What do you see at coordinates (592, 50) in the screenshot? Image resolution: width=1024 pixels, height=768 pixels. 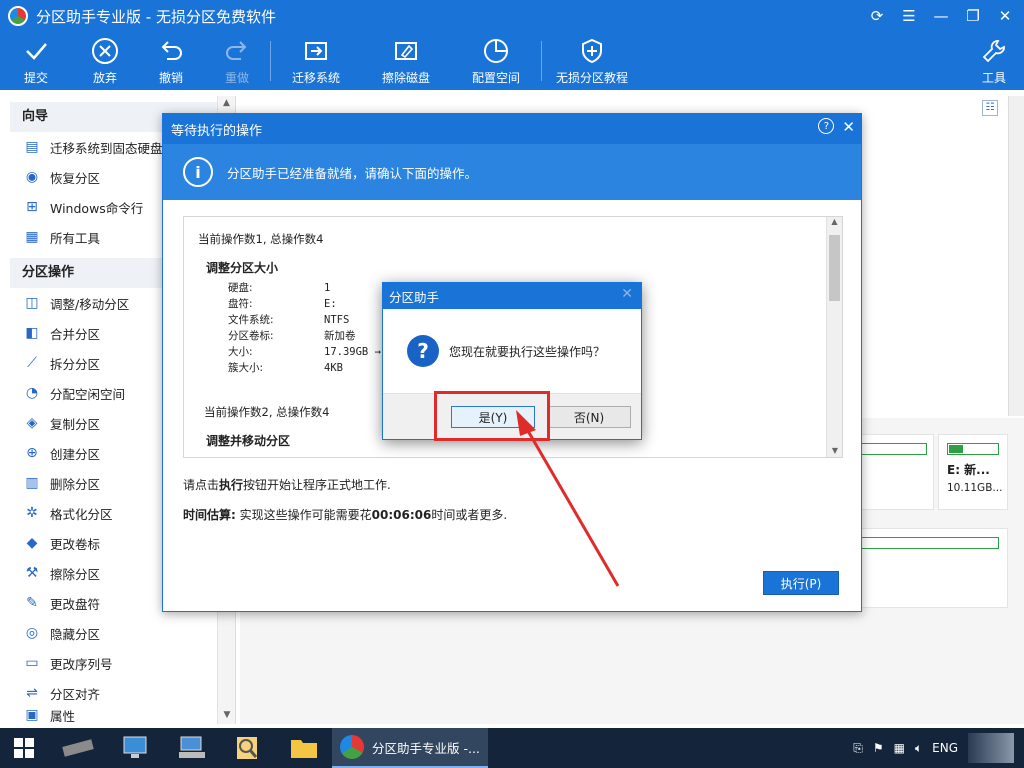 I see `shield-icon` at bounding box center [592, 50].